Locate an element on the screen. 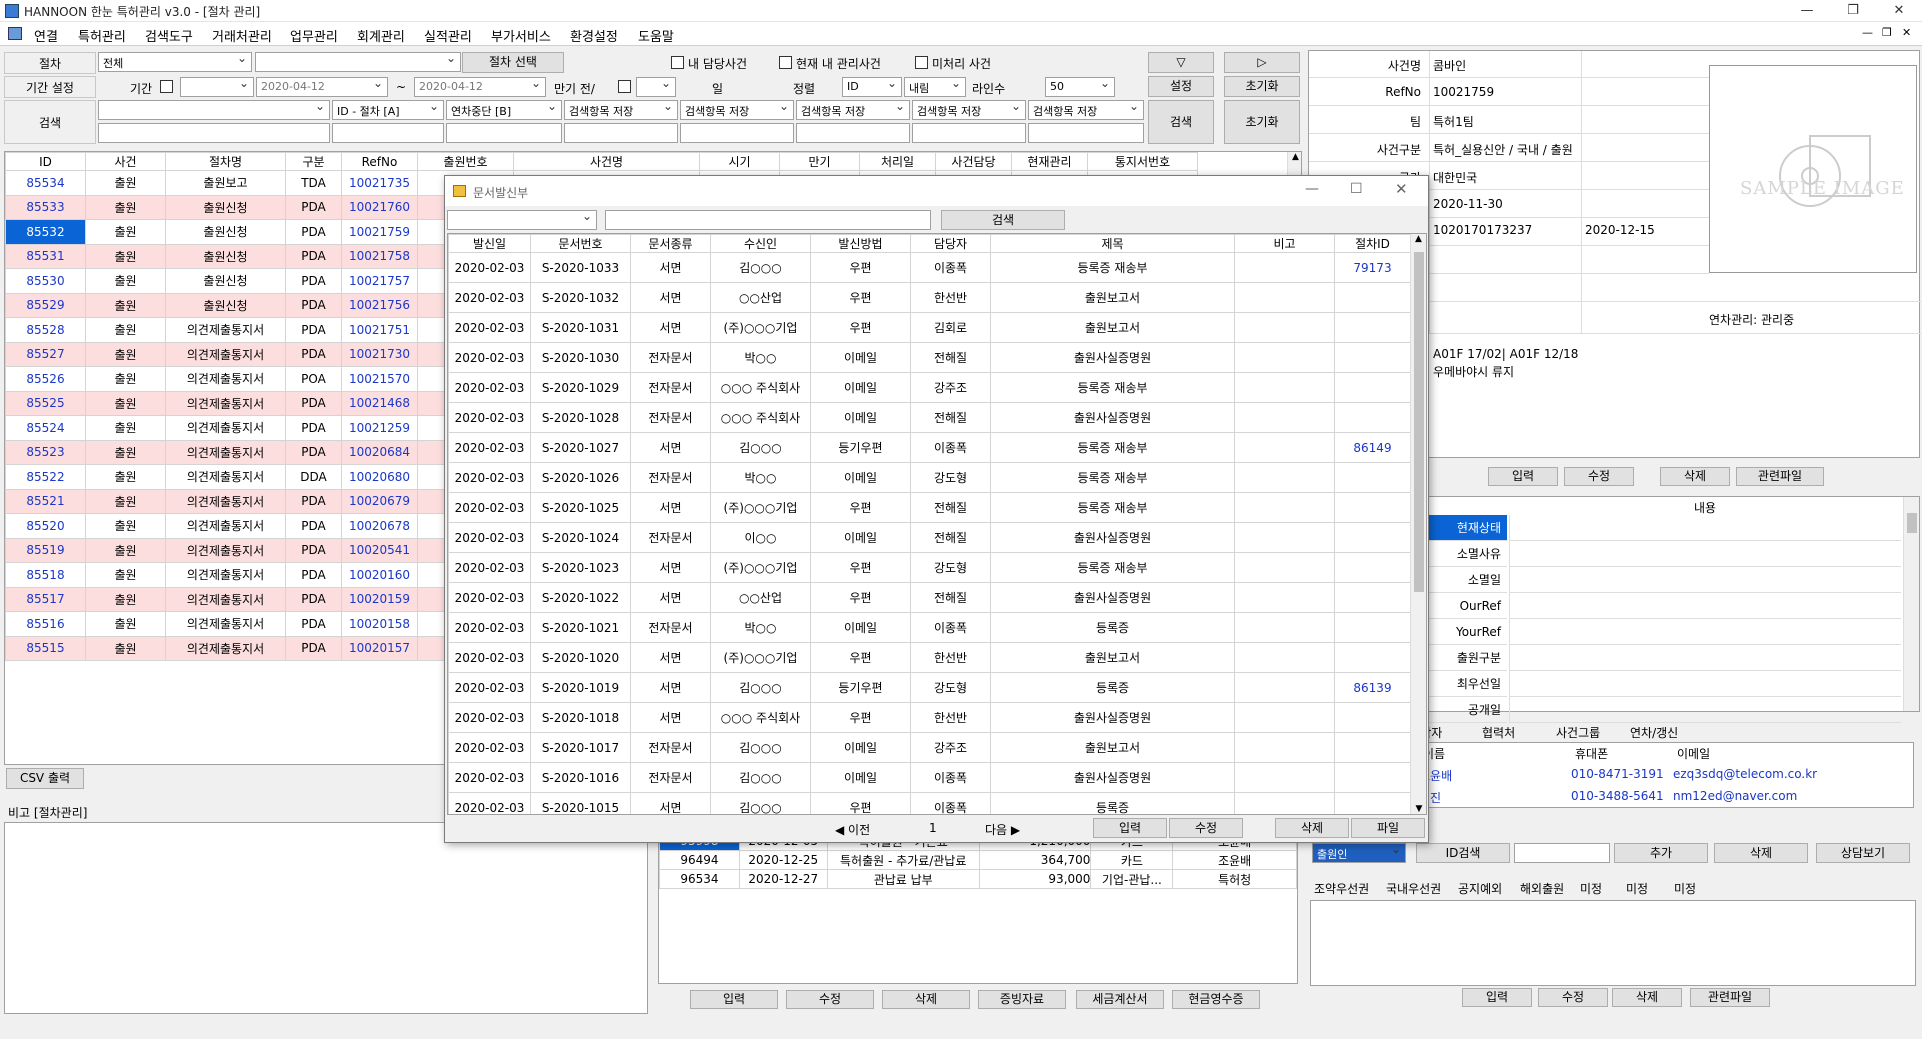 The width and height of the screenshot is (1922, 1039). column-header: 사건담당 is located at coordinates (973, 161).